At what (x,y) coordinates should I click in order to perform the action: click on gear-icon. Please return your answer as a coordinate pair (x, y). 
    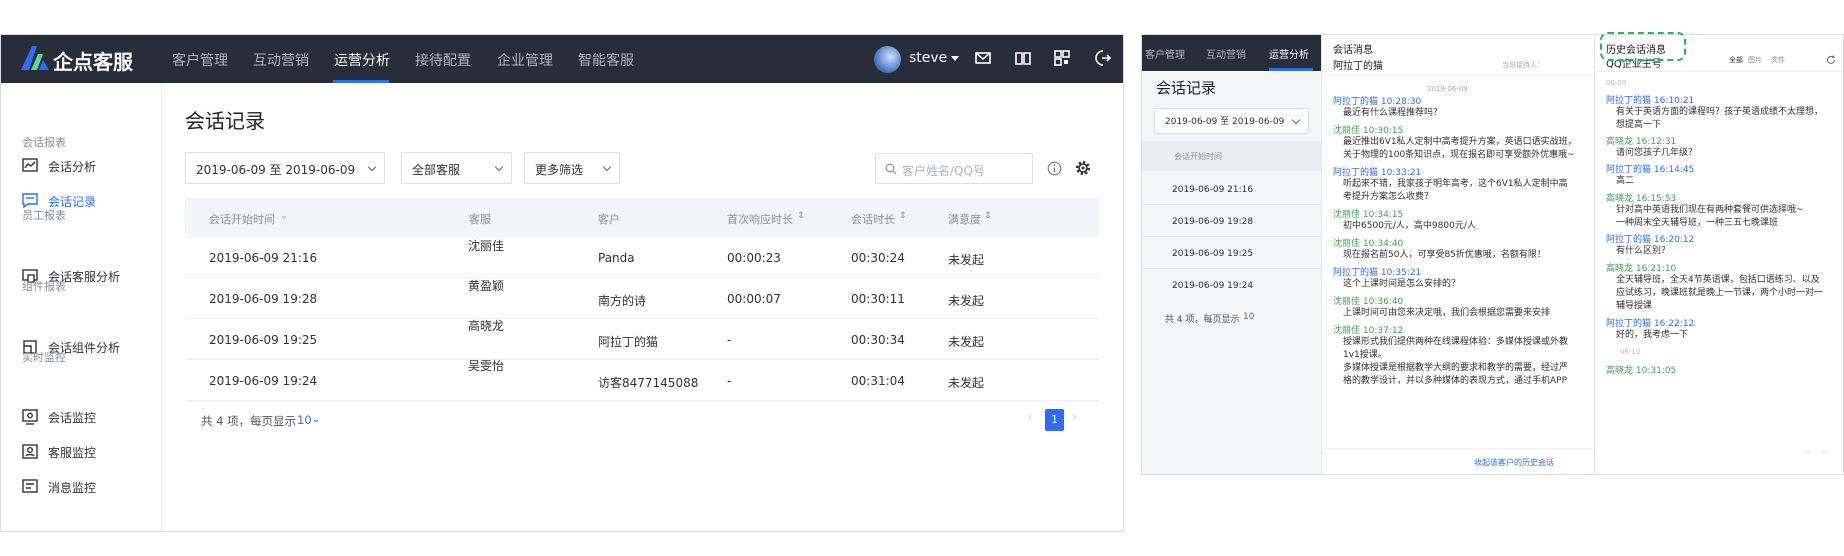
    Looking at the image, I should click on (1083, 168).